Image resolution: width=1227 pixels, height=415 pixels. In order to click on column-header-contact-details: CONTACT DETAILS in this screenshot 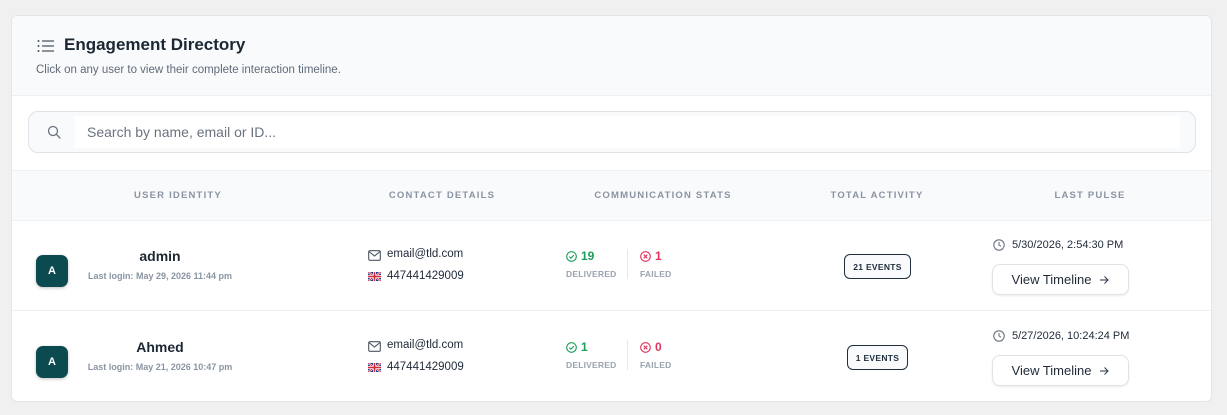, I will do `click(442, 195)`.